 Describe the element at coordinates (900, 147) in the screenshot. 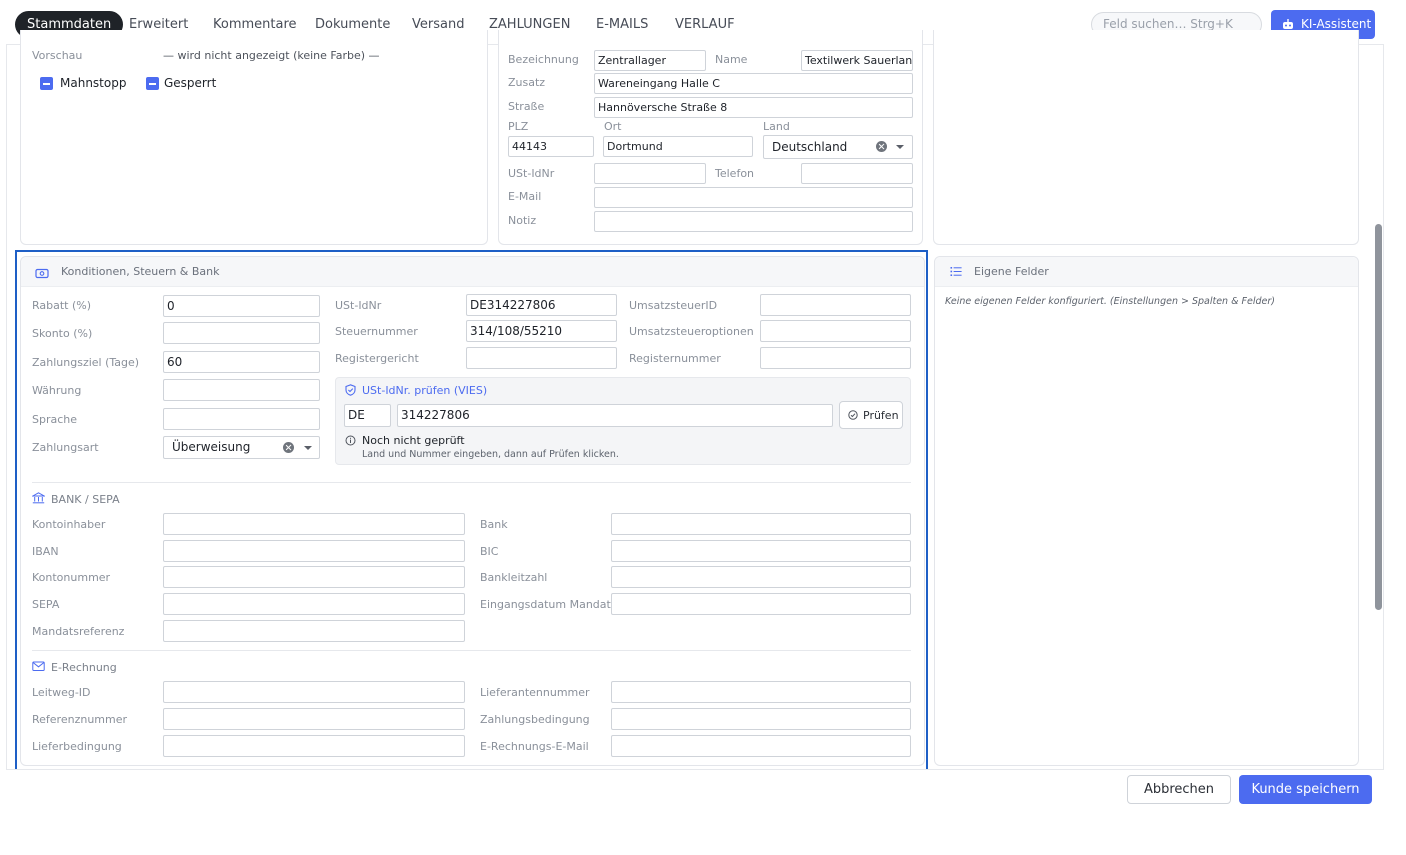

I see `land-dropdown-icon` at that location.